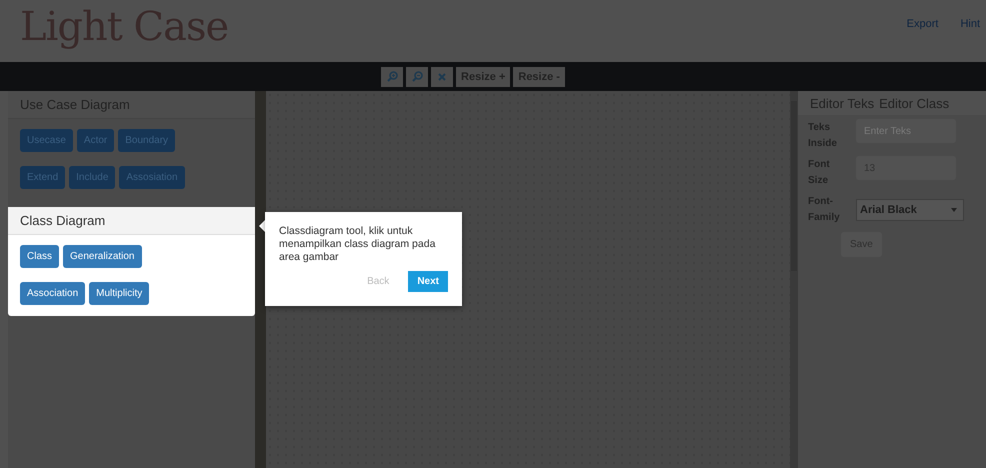  Describe the element at coordinates (970, 24) in the screenshot. I see `header-link: Hint` at that location.